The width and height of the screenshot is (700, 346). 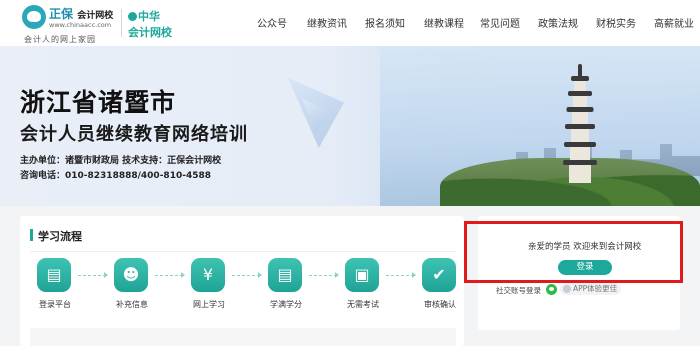 What do you see at coordinates (385, 22) in the screenshot?
I see `nav-item-enroll-notice: 报名须知` at bounding box center [385, 22].